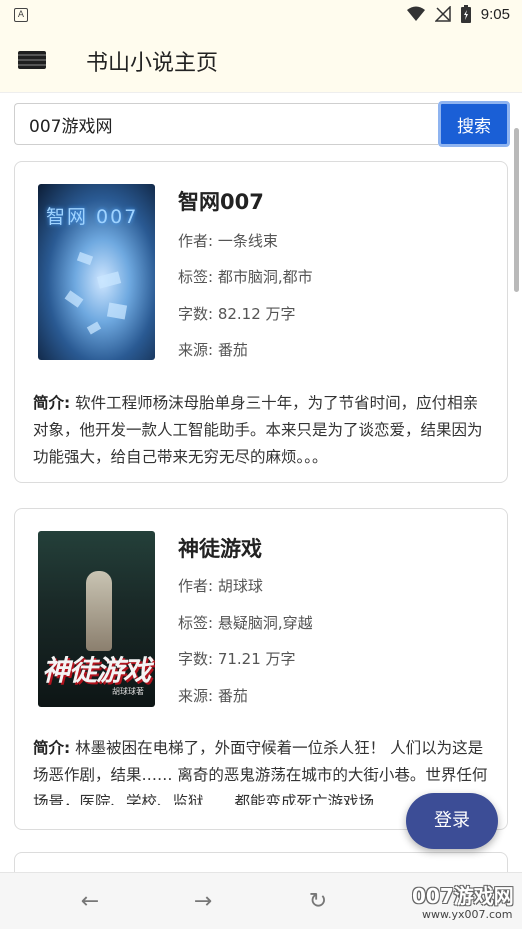  Describe the element at coordinates (221, 201) in the screenshot. I see `book-title: 智网007` at that location.